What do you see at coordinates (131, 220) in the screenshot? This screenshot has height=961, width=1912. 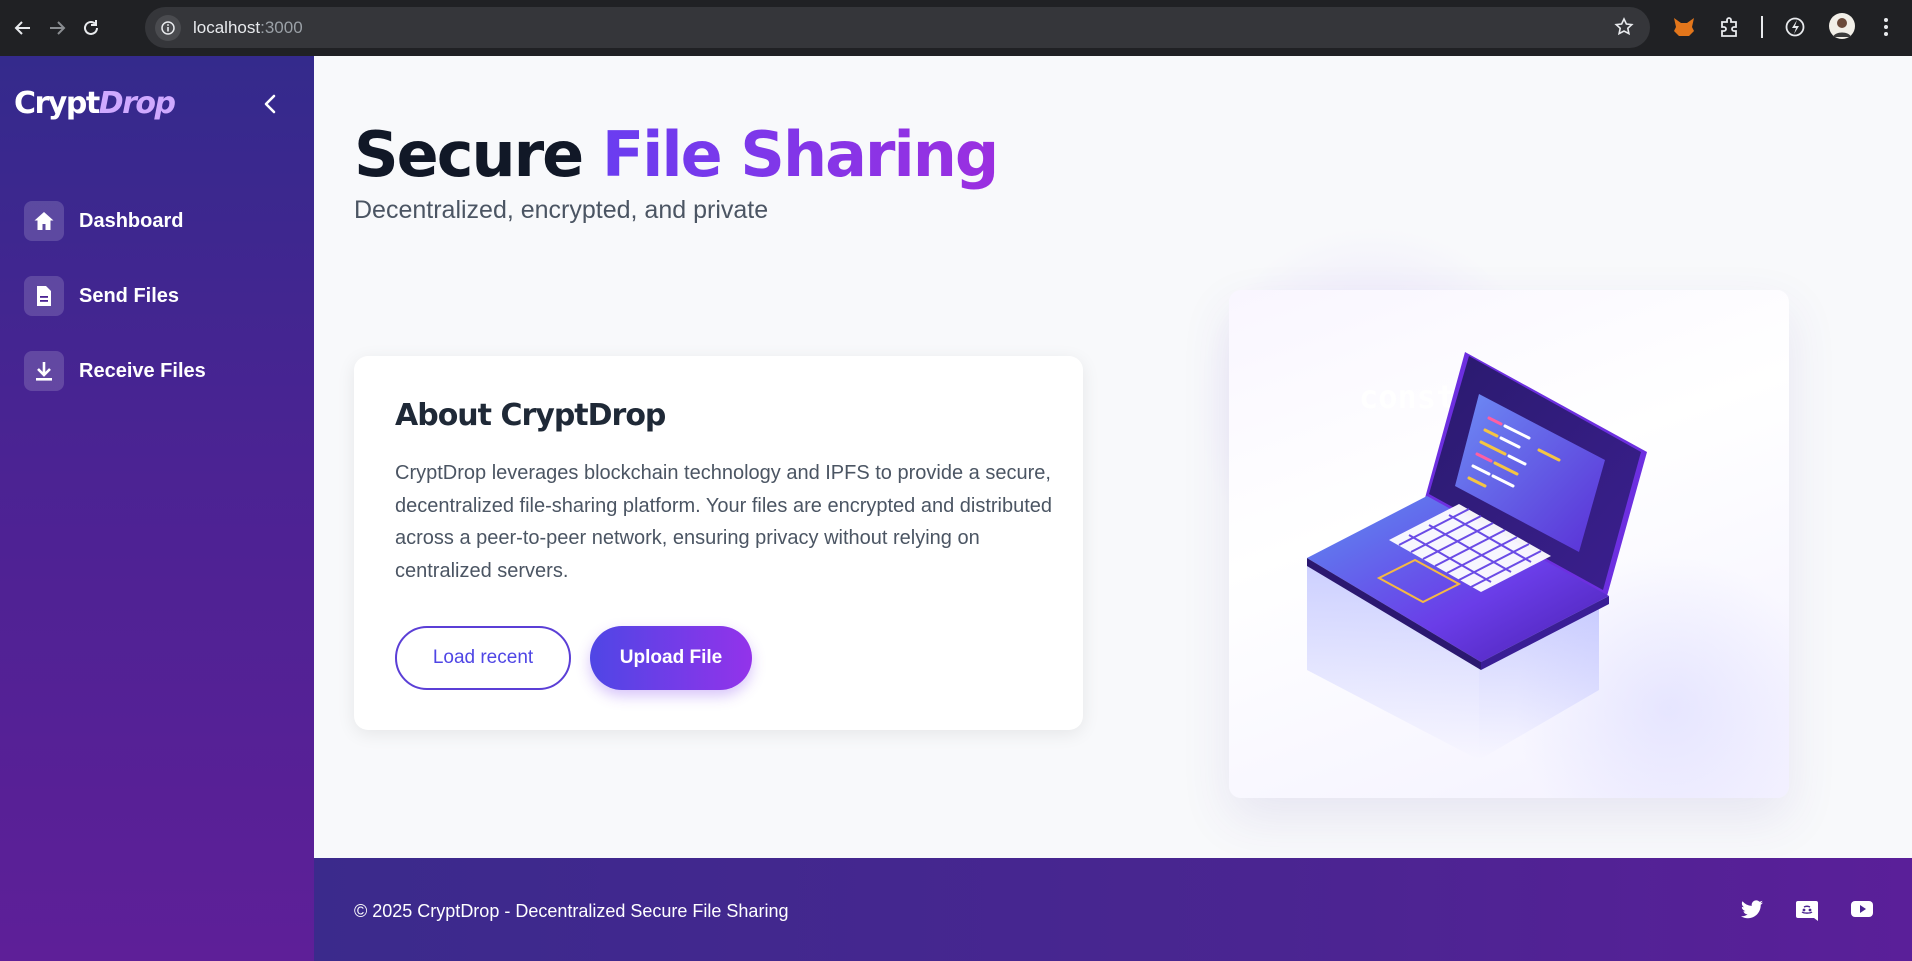 I see `sidebar-item-label: Dashboard` at bounding box center [131, 220].